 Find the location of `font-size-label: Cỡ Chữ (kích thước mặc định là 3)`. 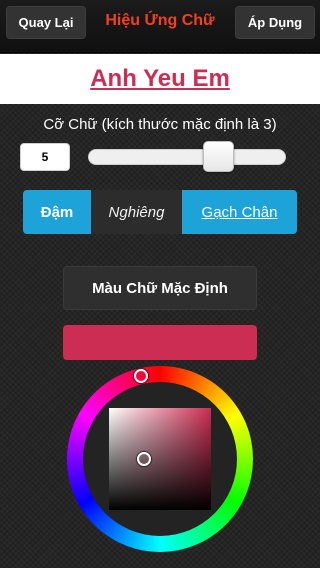

font-size-label: Cỡ Chữ (kích thước mặc định là 3) is located at coordinates (160, 124).